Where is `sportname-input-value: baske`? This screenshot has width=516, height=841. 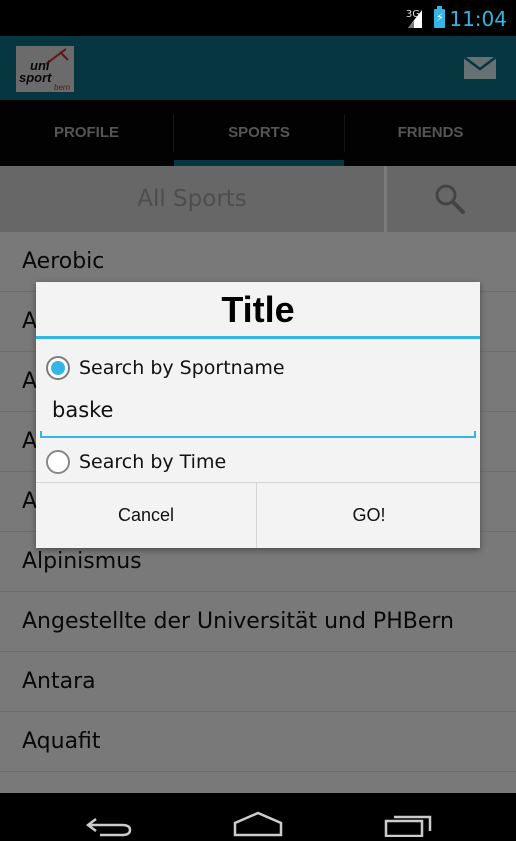
sportname-input-value: baske is located at coordinates (83, 410).